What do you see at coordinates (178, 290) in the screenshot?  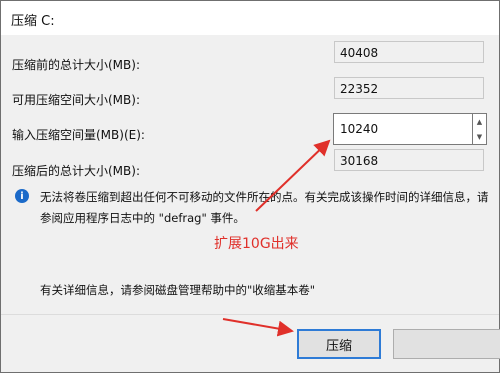 I see `help-text: 有关详细信息，请参阅磁盘管理帮助中的"收缩基本卷"` at bounding box center [178, 290].